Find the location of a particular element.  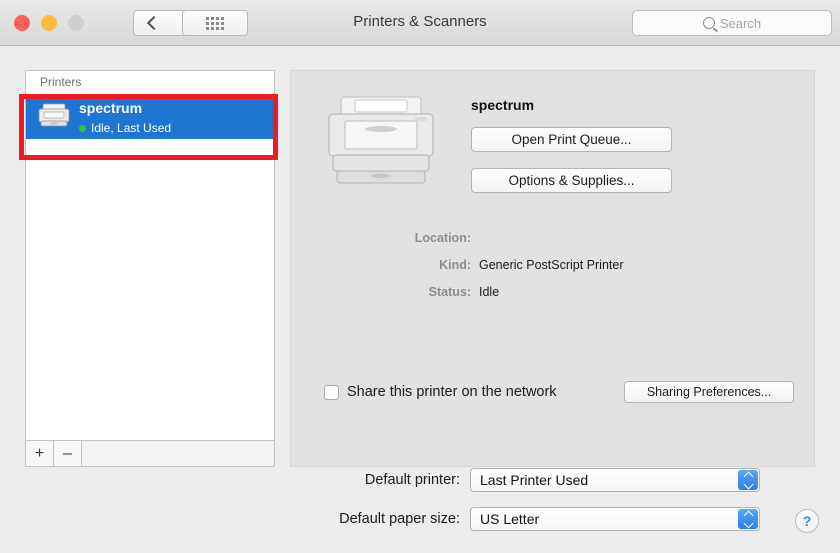

default-paper-size-row: Default paper size: US Letter is located at coordinates (420, 519).